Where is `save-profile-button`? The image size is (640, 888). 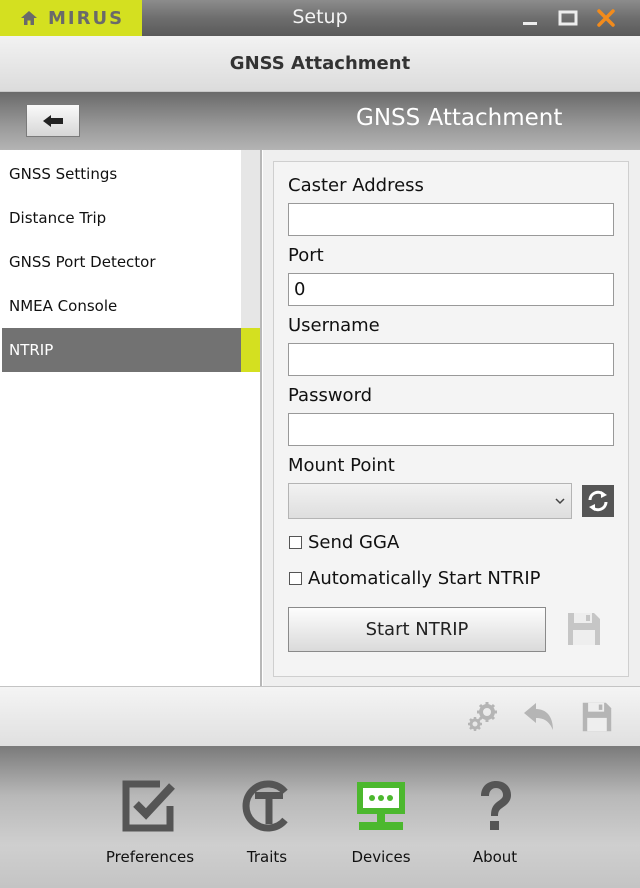 save-profile-button is located at coordinates (584, 631).